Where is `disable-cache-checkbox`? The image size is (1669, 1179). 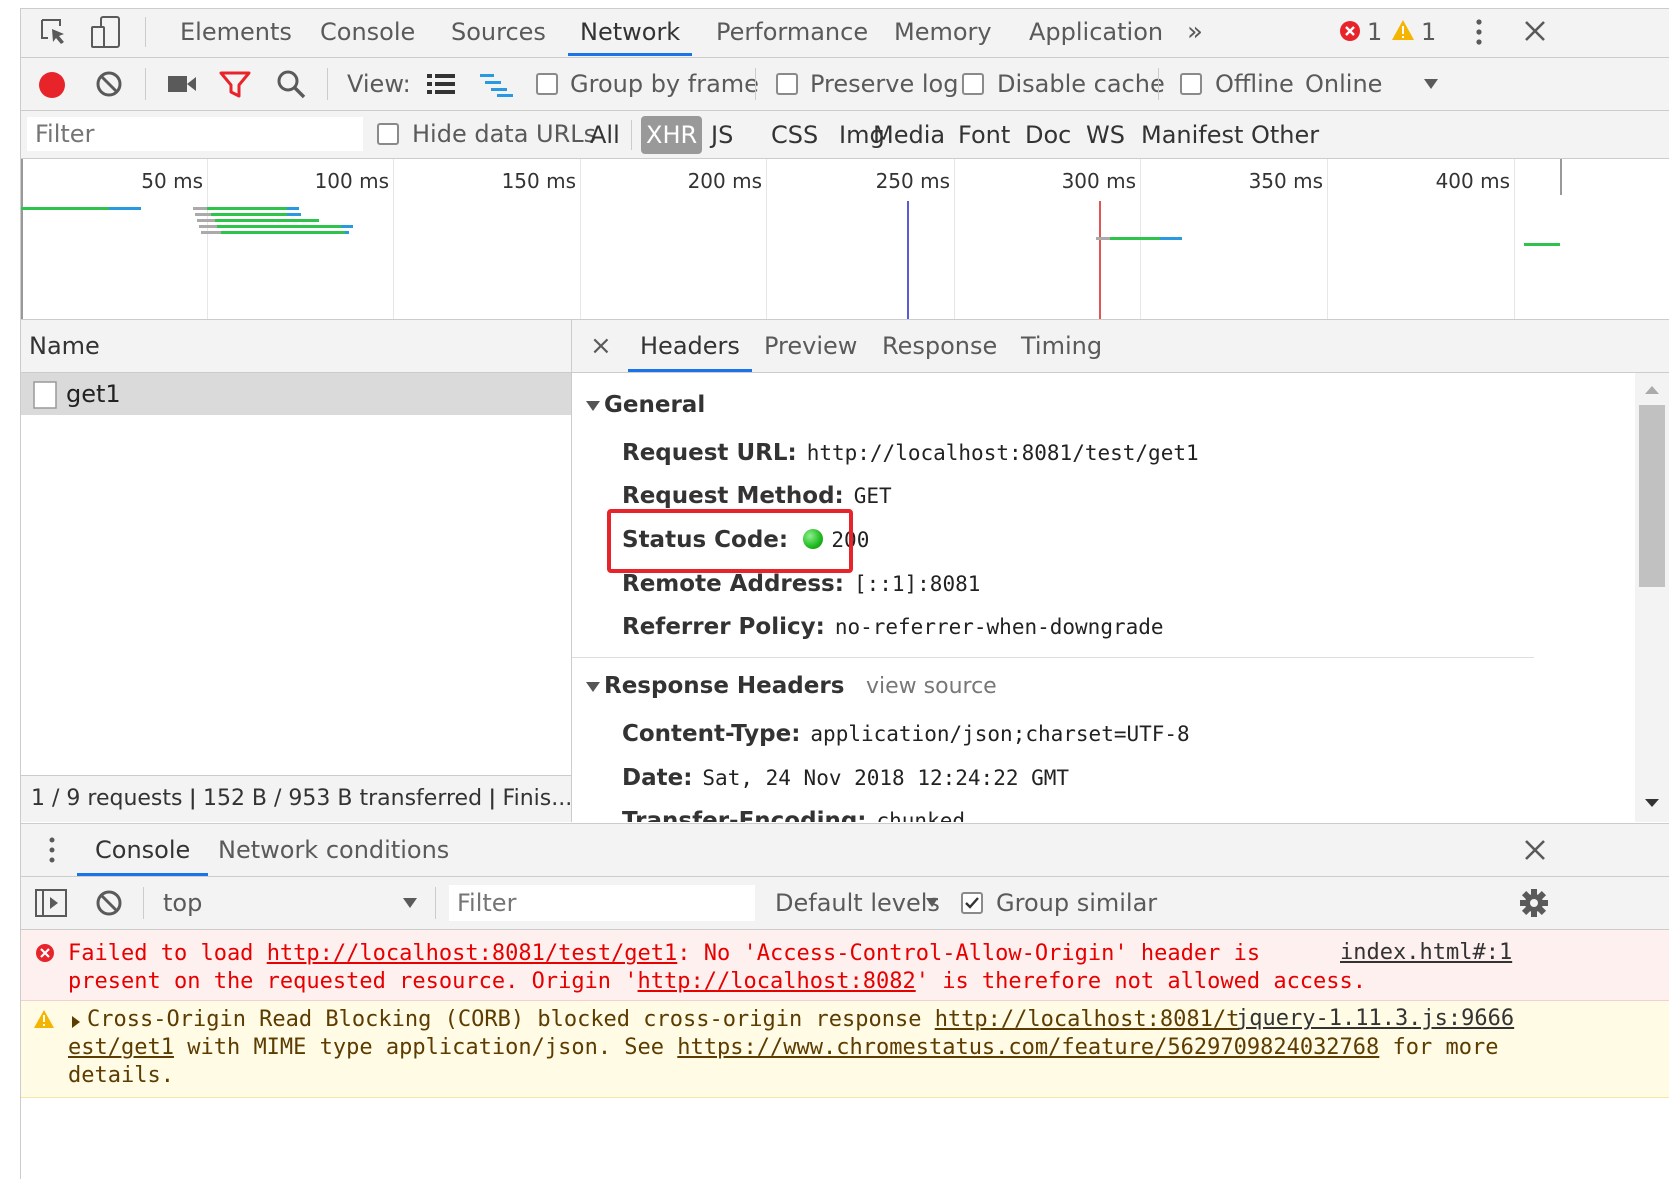
disable-cache-checkbox is located at coordinates (973, 84).